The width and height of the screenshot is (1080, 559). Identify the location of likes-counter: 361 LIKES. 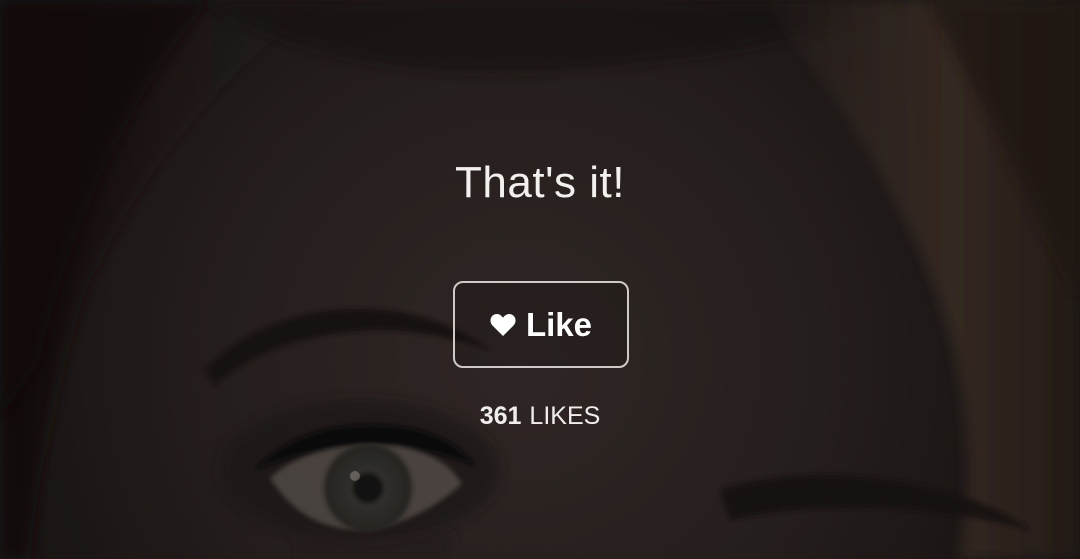
(540, 416).